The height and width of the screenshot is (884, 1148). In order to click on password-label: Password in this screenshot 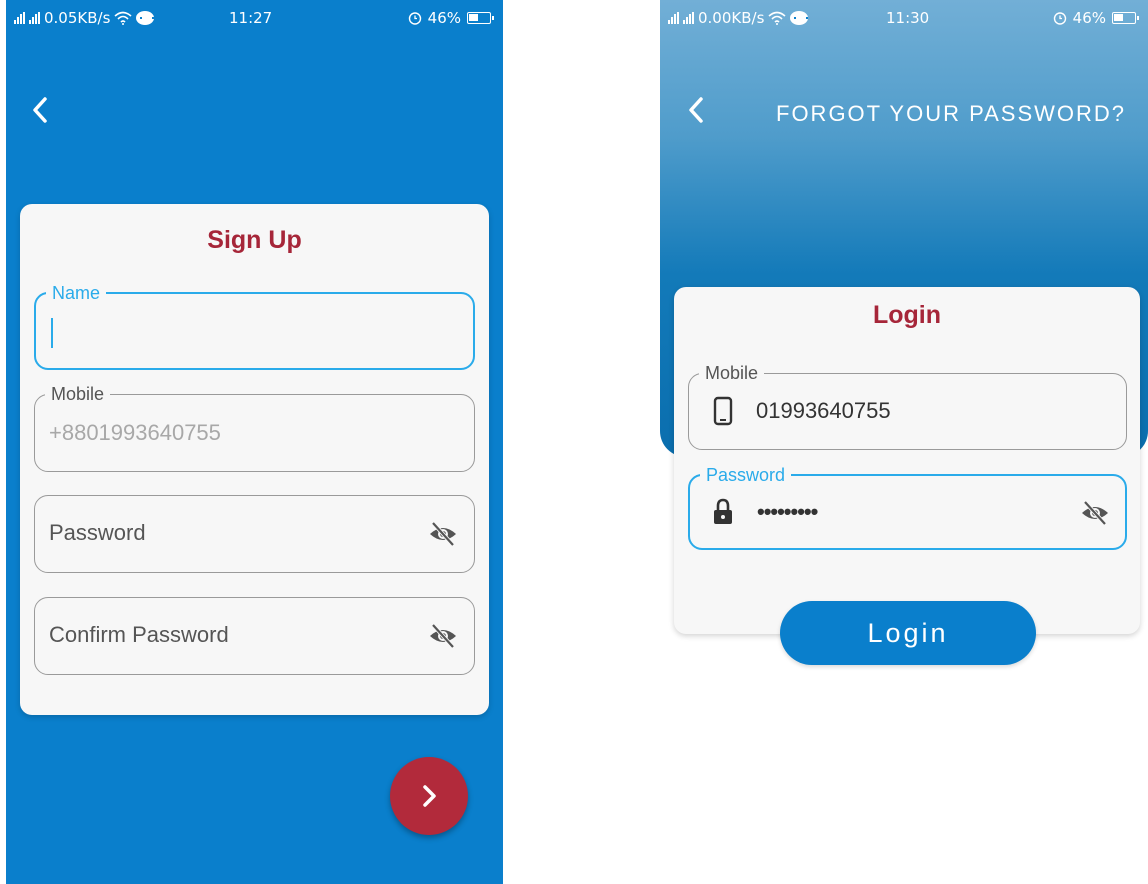, I will do `click(746, 475)`.